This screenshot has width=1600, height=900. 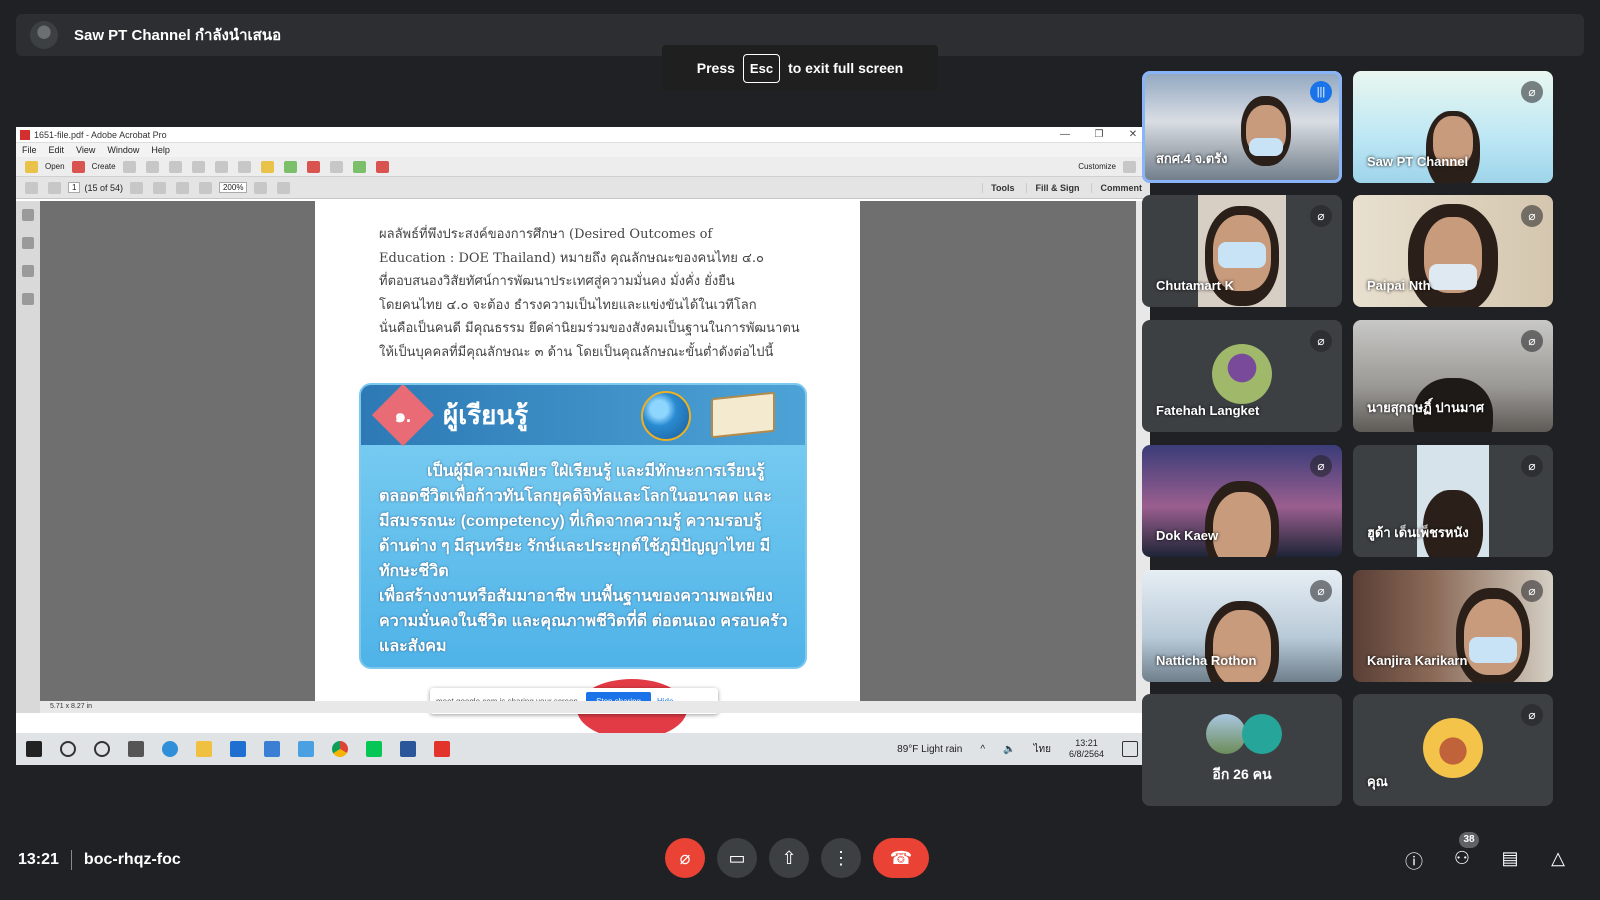 I want to click on more-options-button: ⋮, so click(x=841, y=858).